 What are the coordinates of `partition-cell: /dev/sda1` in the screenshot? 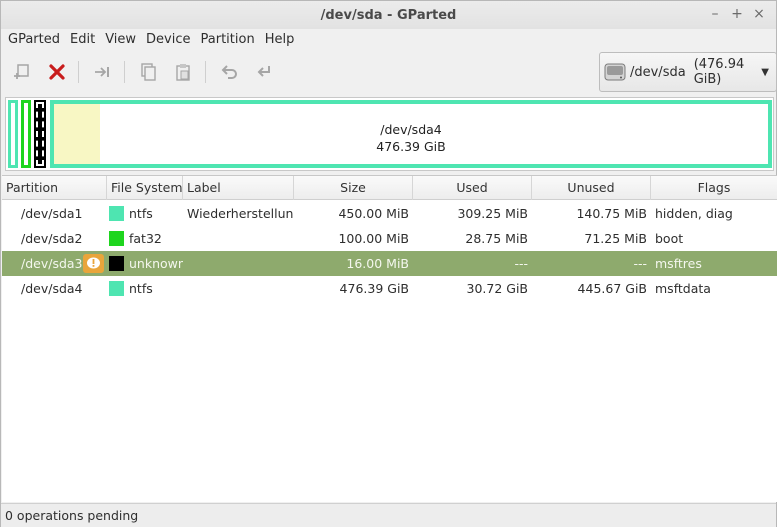 It's located at (52, 213).